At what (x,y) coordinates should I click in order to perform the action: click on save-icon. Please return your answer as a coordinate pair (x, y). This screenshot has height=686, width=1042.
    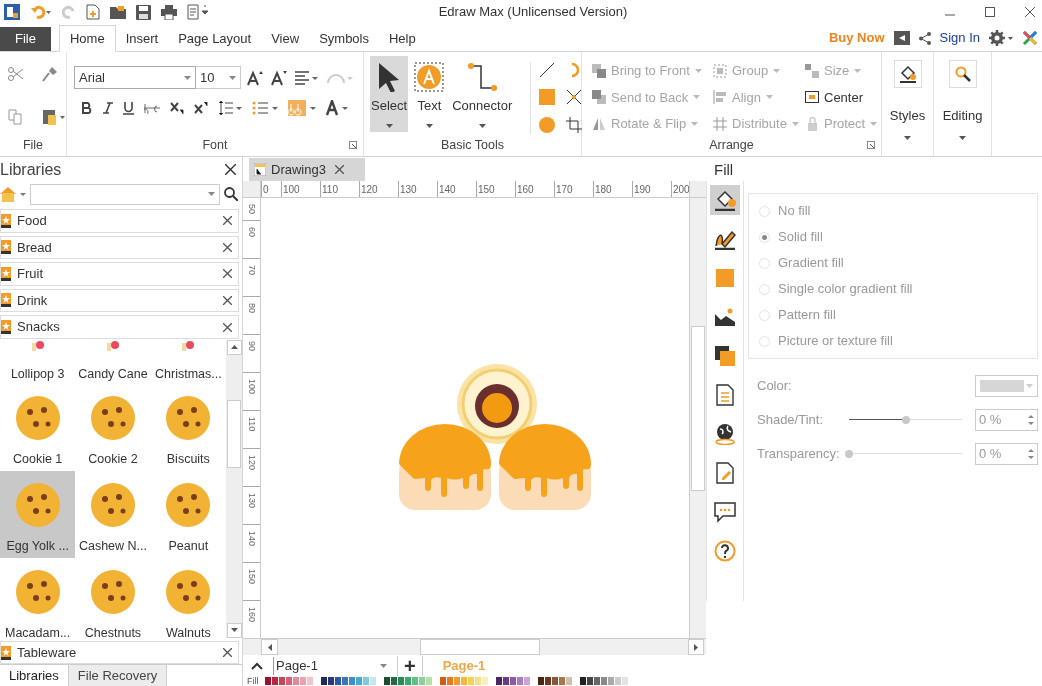
    Looking at the image, I should click on (143, 12).